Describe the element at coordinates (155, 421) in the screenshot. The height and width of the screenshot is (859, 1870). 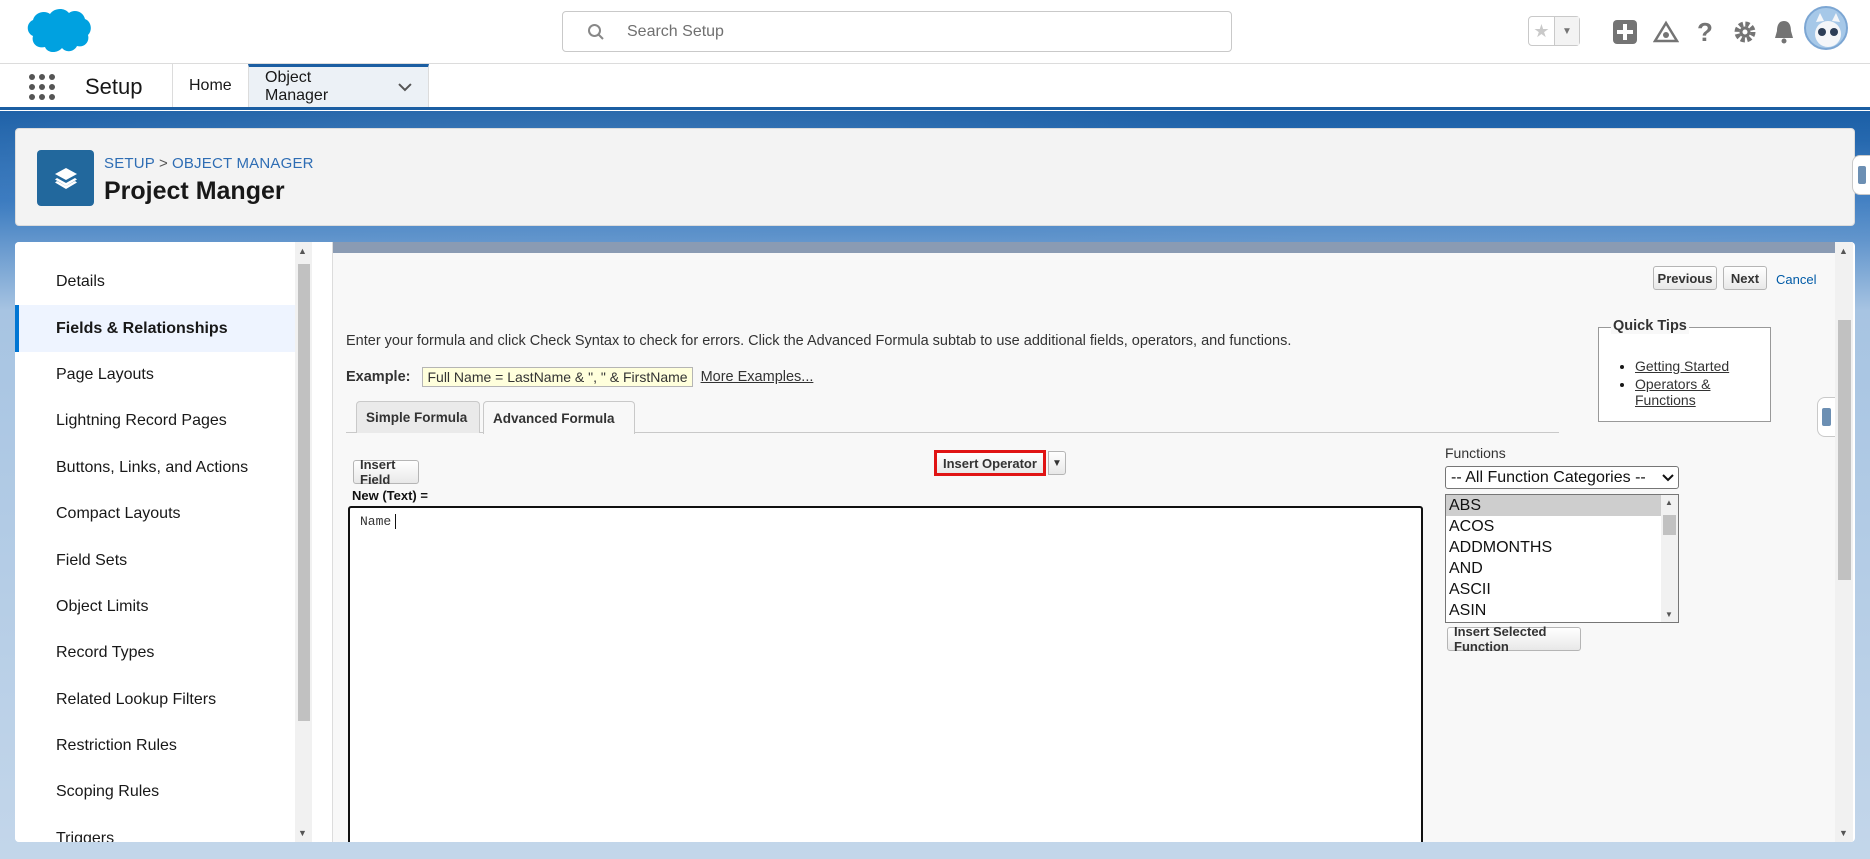
I see `sidebar-item-lightning-record-pages: Lightning Record Pages` at that location.